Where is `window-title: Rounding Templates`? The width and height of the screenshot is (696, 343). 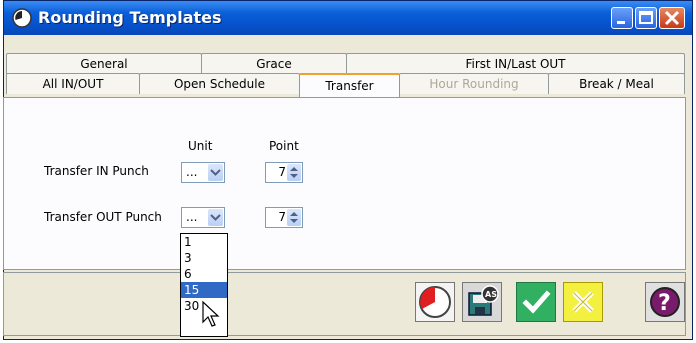 window-title: Rounding Templates is located at coordinates (130, 17).